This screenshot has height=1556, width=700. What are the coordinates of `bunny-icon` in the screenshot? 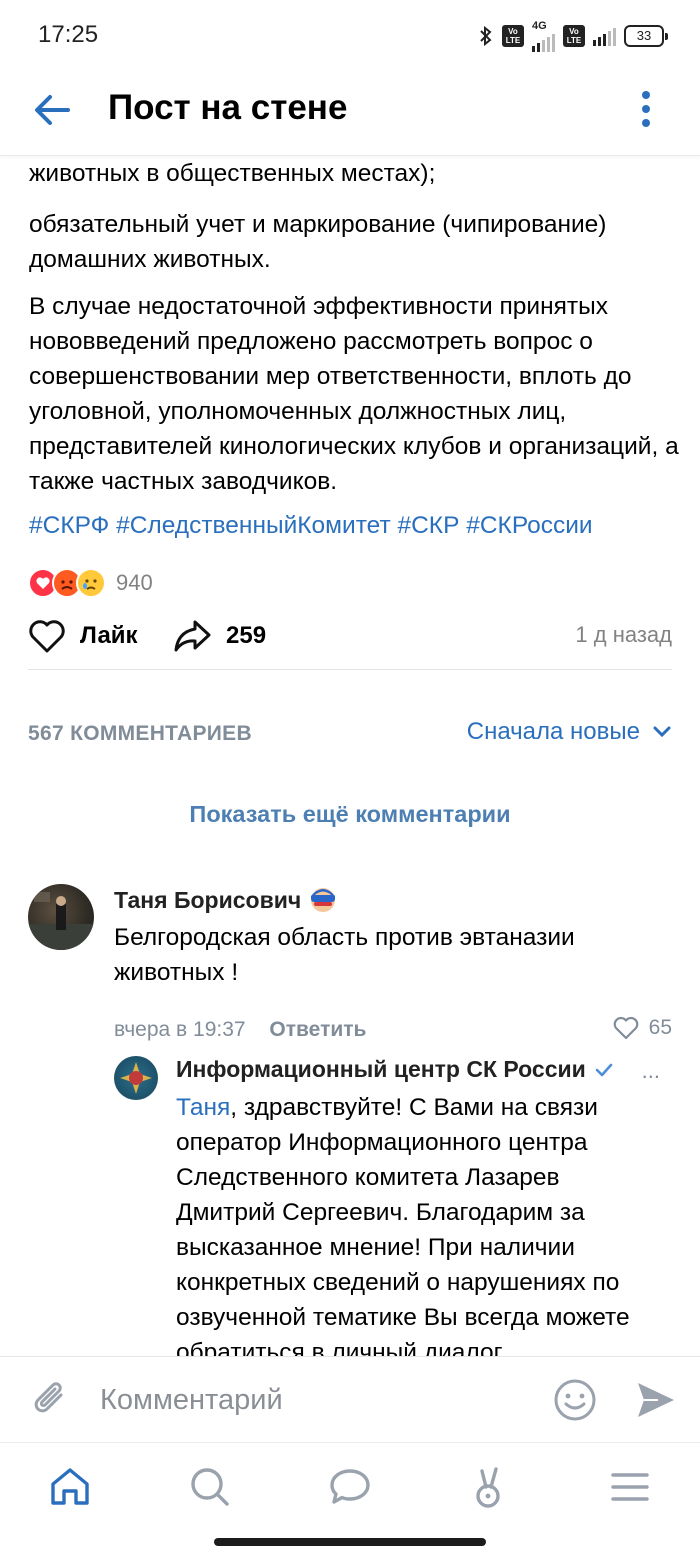 It's located at (488, 1487).